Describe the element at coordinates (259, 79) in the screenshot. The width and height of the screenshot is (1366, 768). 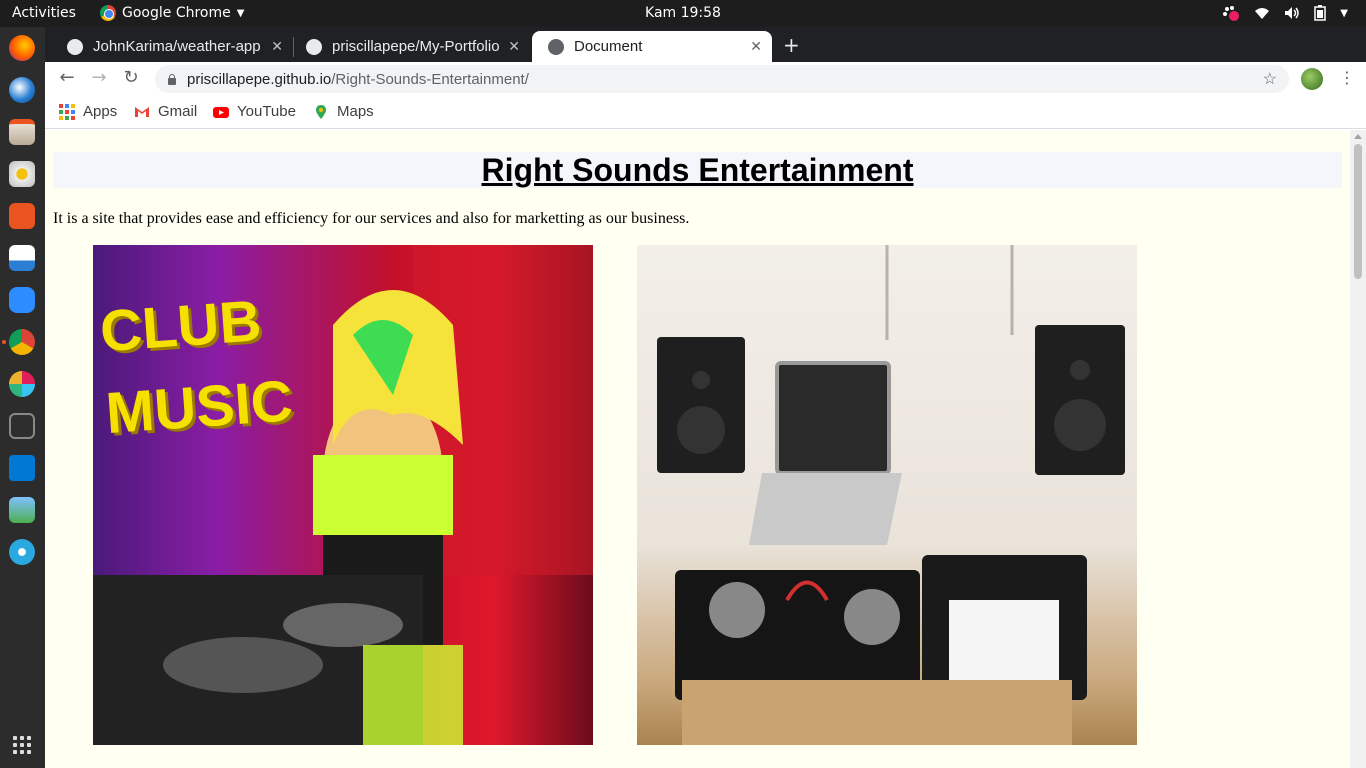
I see `url-host: priscillapepe.github.io` at that location.